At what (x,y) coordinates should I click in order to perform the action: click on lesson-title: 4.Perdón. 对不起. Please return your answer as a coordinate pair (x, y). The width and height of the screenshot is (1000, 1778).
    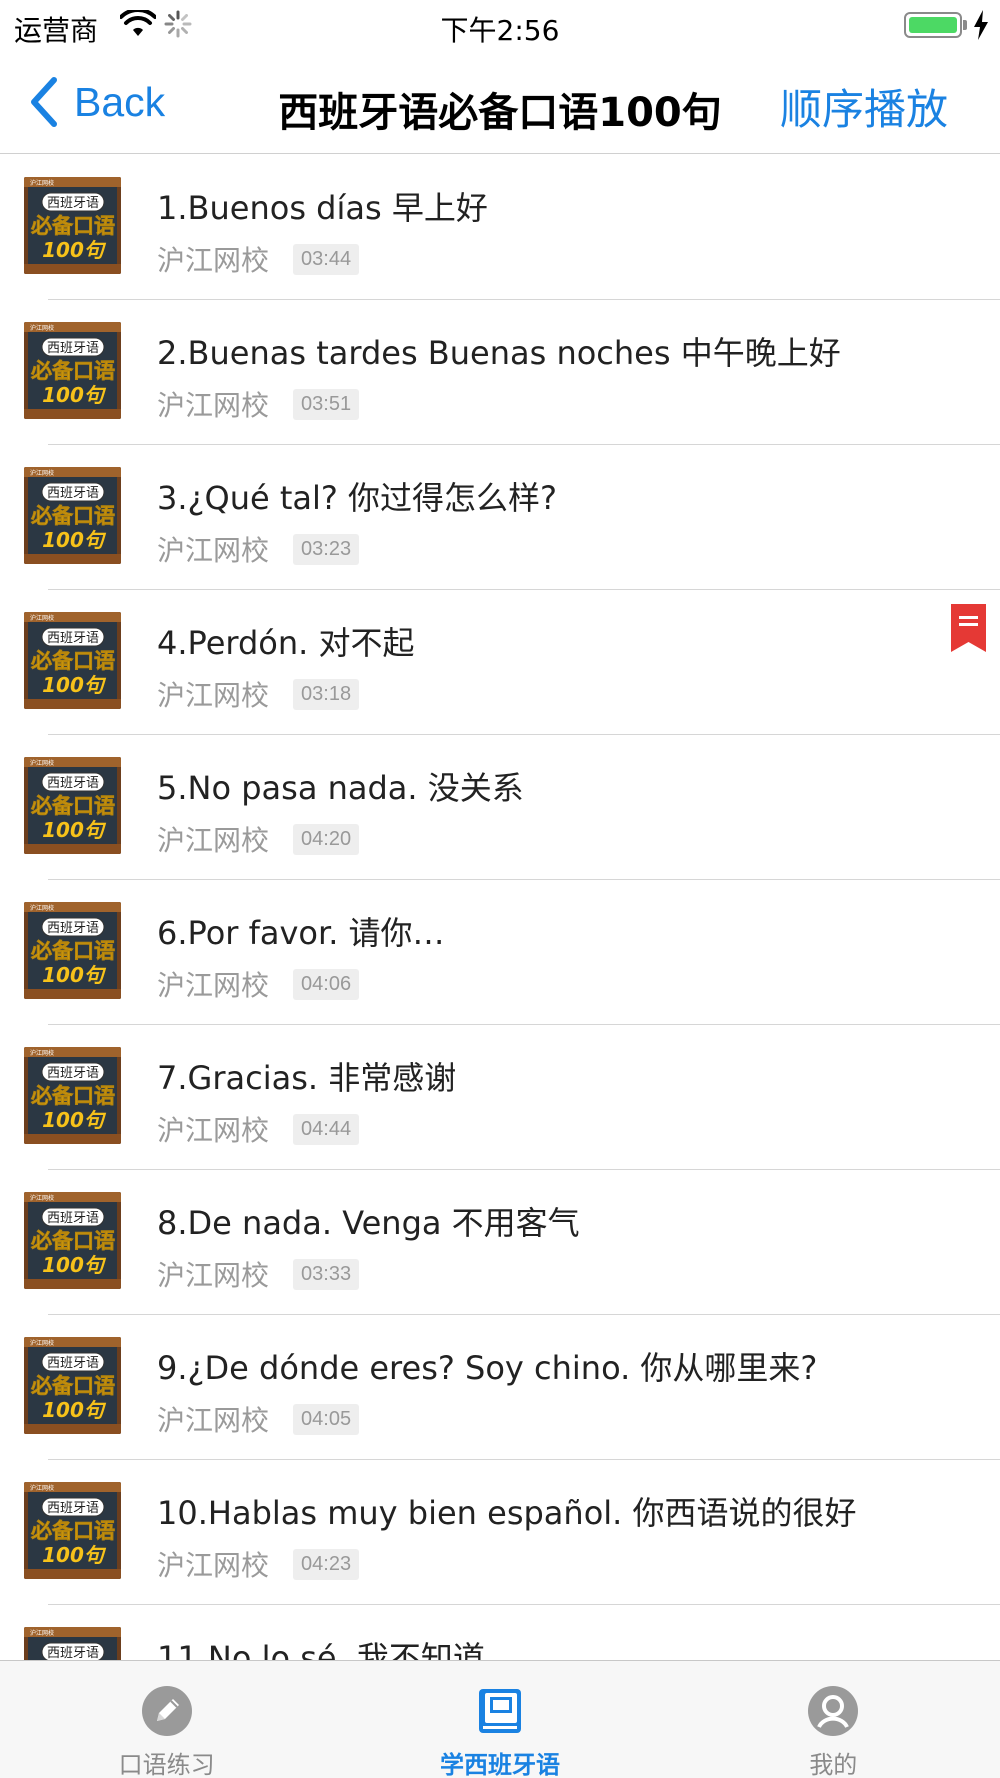
    Looking at the image, I should click on (286, 643).